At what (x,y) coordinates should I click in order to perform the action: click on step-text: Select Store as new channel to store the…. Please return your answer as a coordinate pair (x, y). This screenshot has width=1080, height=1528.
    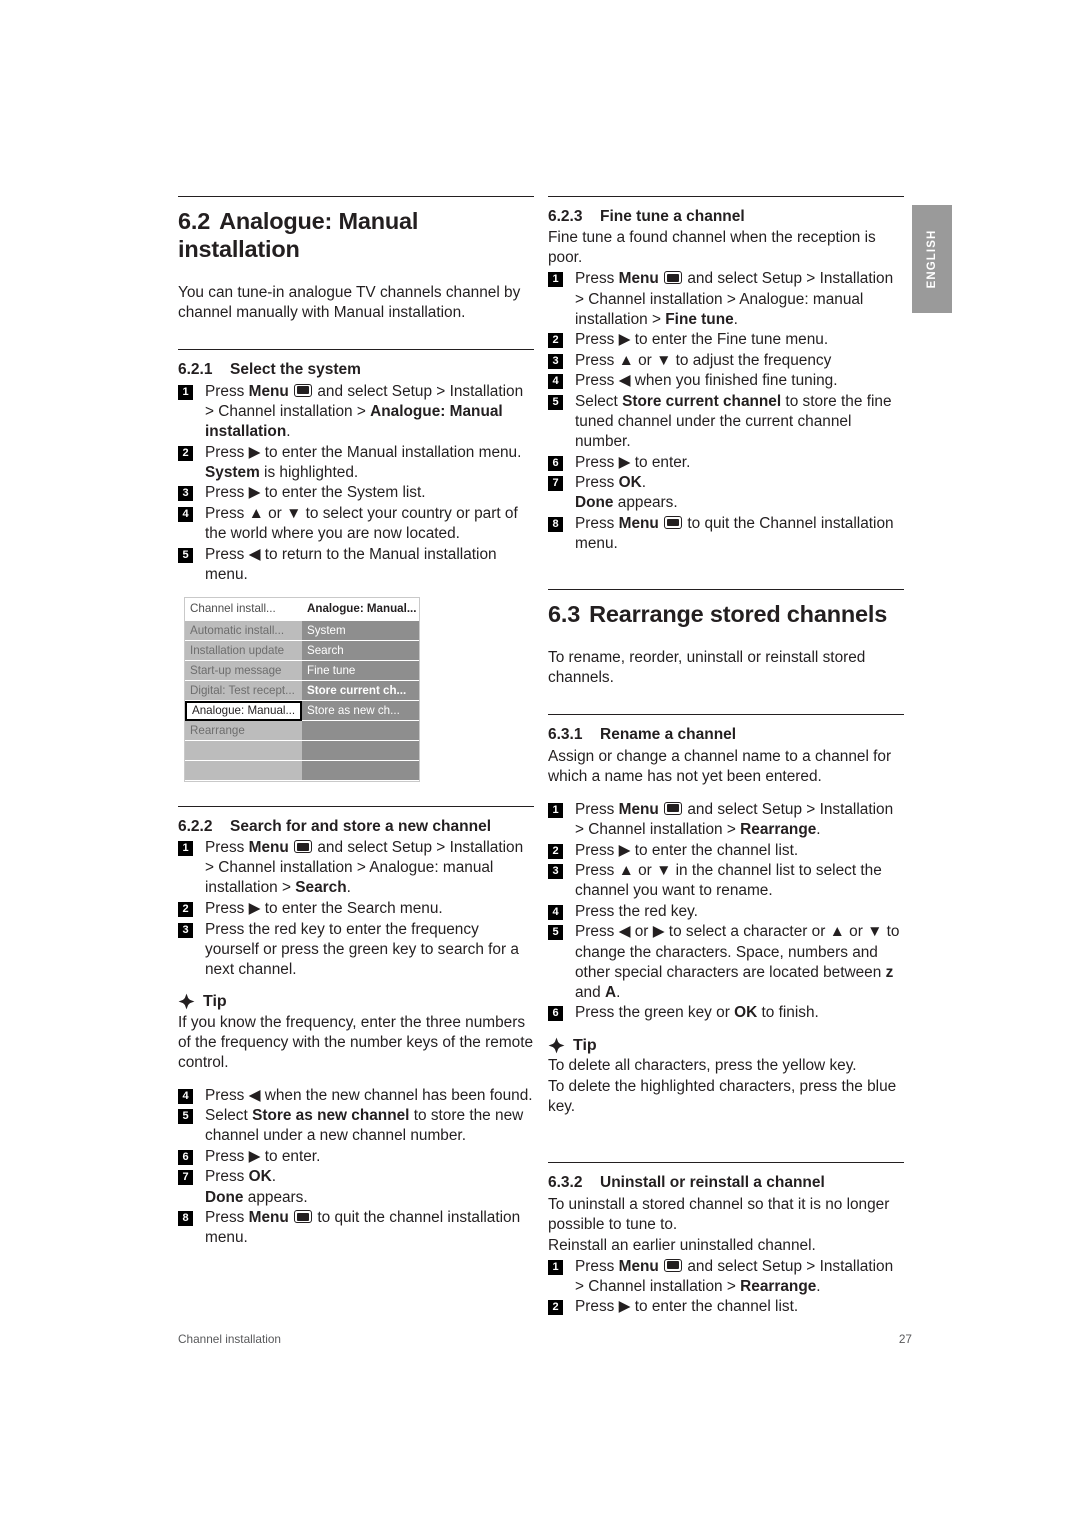
    Looking at the image, I should click on (364, 1126).